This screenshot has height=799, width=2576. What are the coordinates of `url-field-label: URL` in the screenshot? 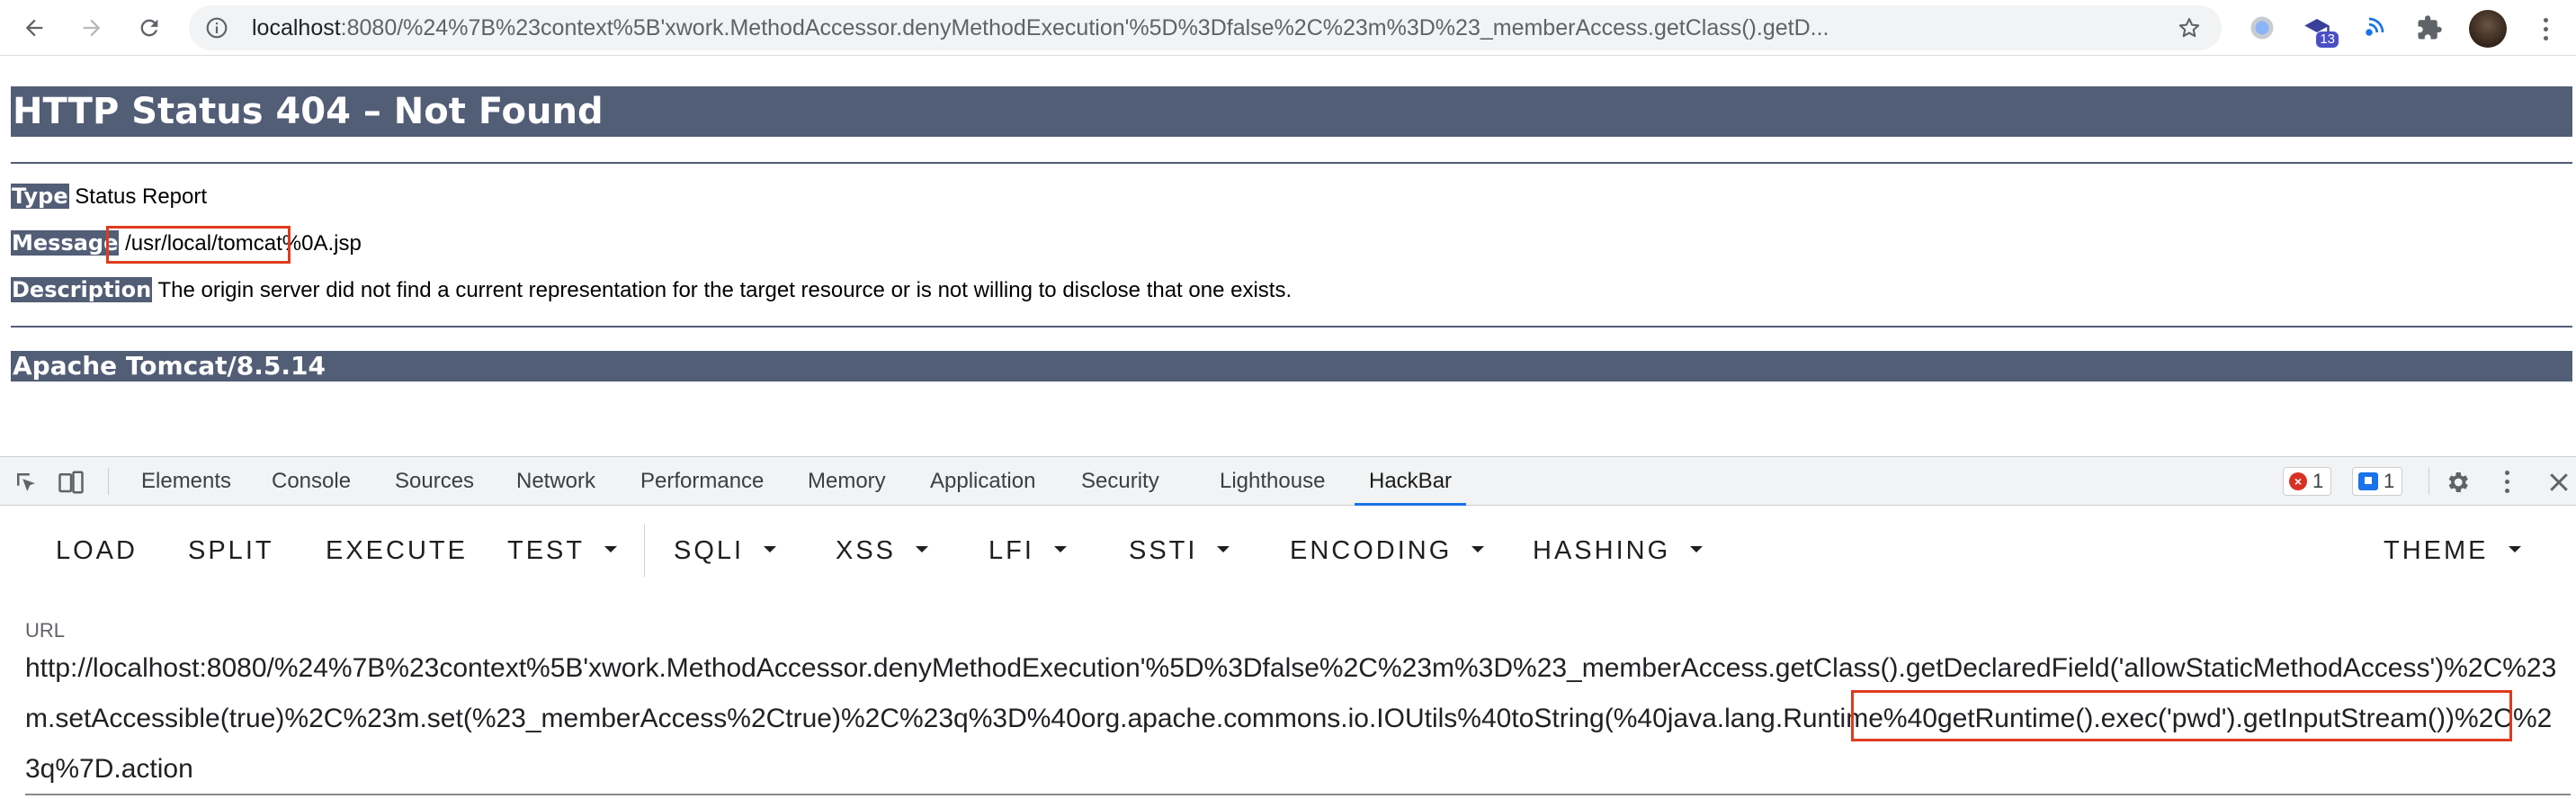 It's located at (45, 630).